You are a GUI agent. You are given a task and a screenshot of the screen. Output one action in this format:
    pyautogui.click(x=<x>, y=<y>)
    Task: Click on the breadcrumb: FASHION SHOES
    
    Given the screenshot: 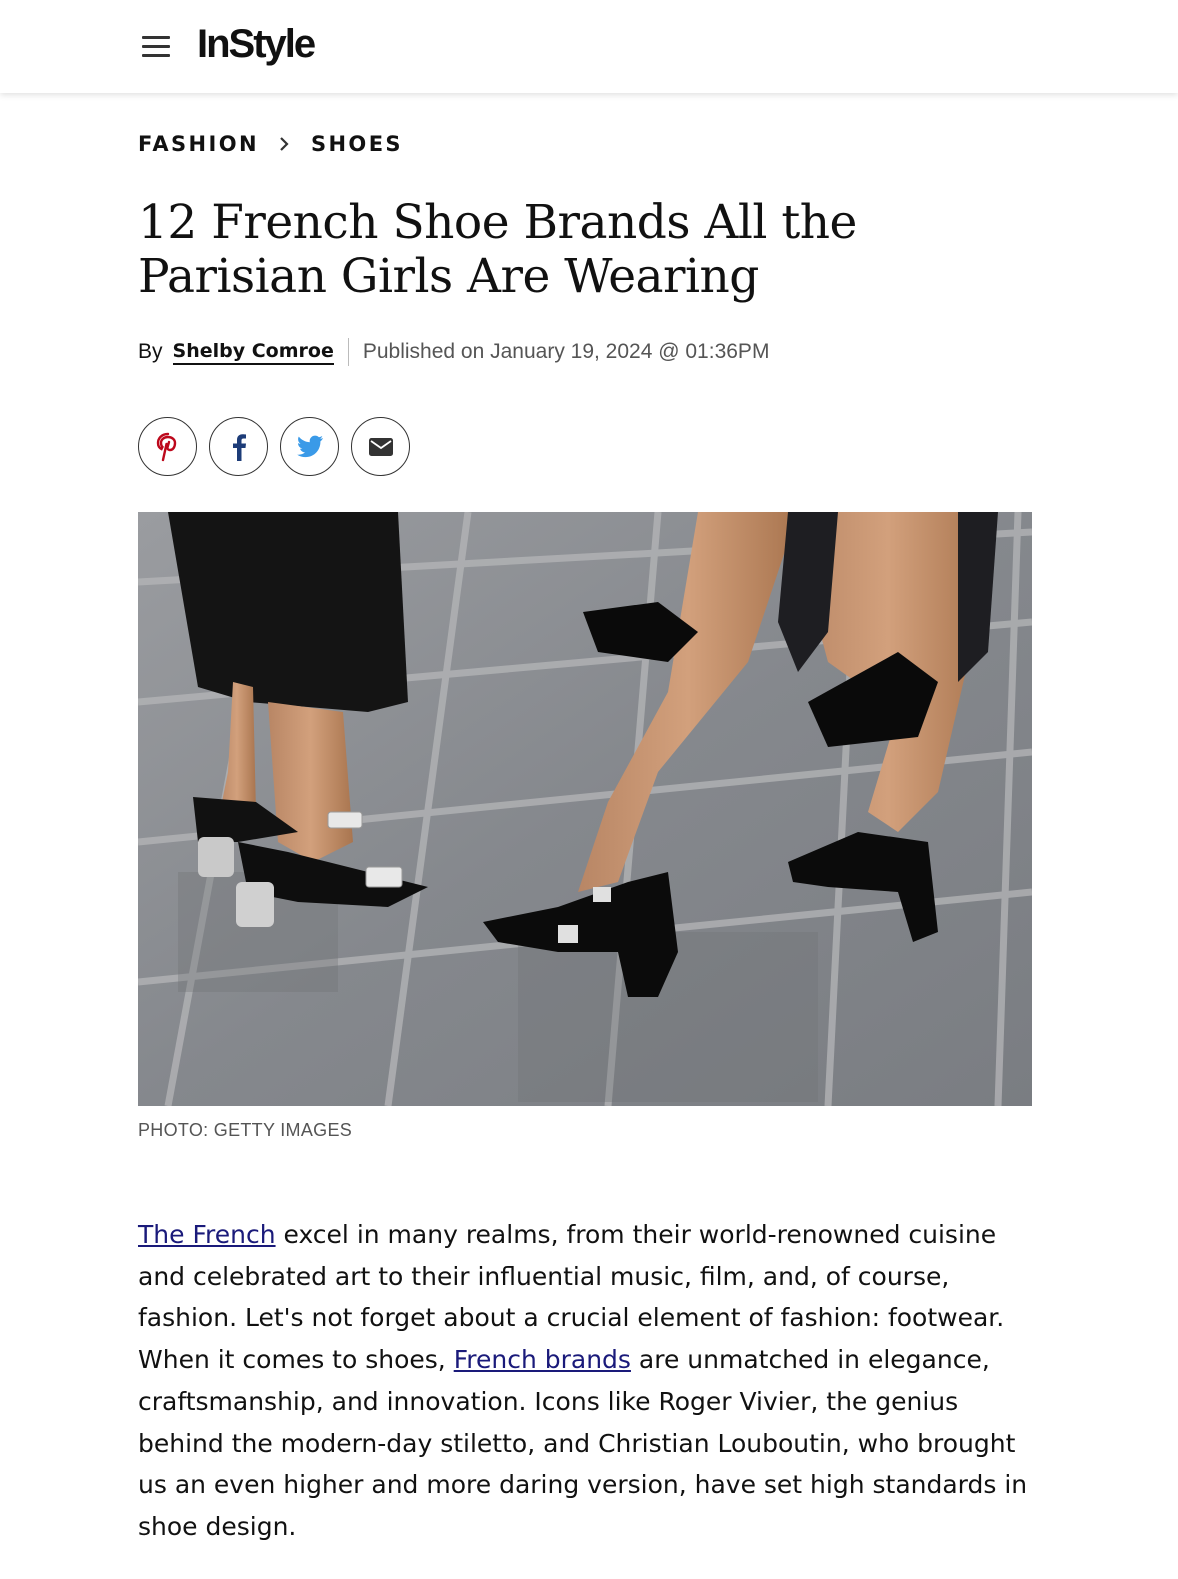 What is the action you would take?
    pyautogui.click(x=270, y=144)
    